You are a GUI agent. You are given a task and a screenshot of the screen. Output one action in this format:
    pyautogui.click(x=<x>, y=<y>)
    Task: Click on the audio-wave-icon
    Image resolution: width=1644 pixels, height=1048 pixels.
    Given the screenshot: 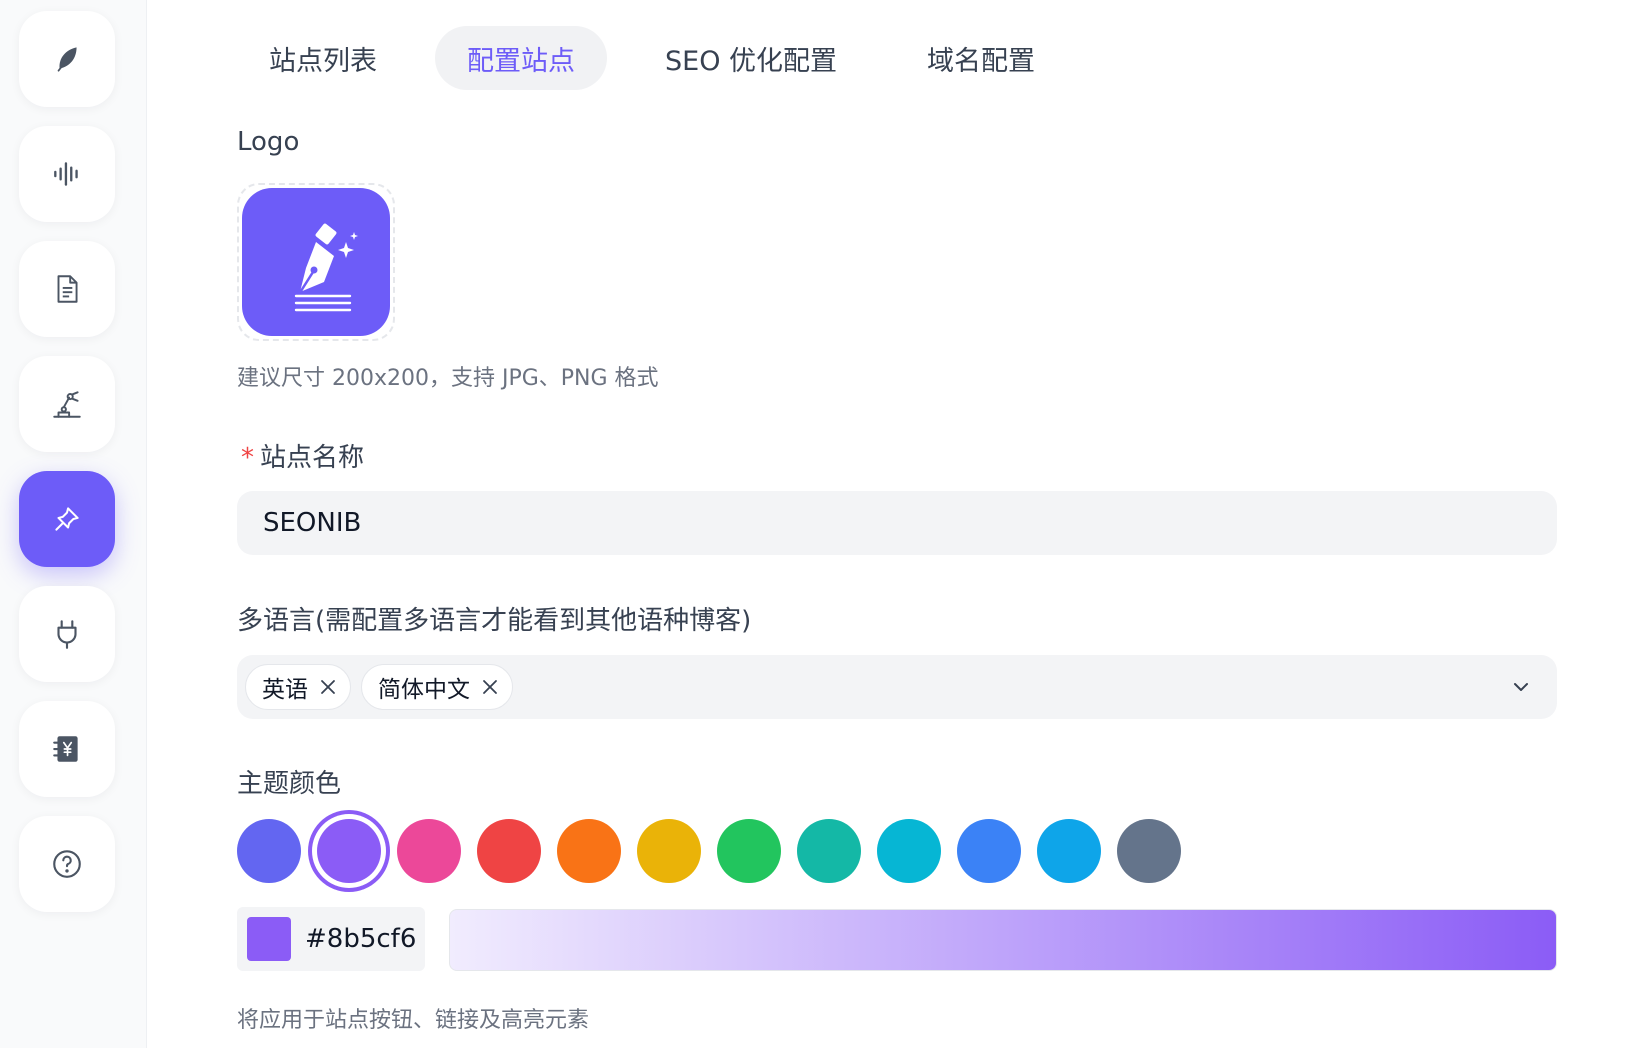 What is the action you would take?
    pyautogui.click(x=66, y=174)
    